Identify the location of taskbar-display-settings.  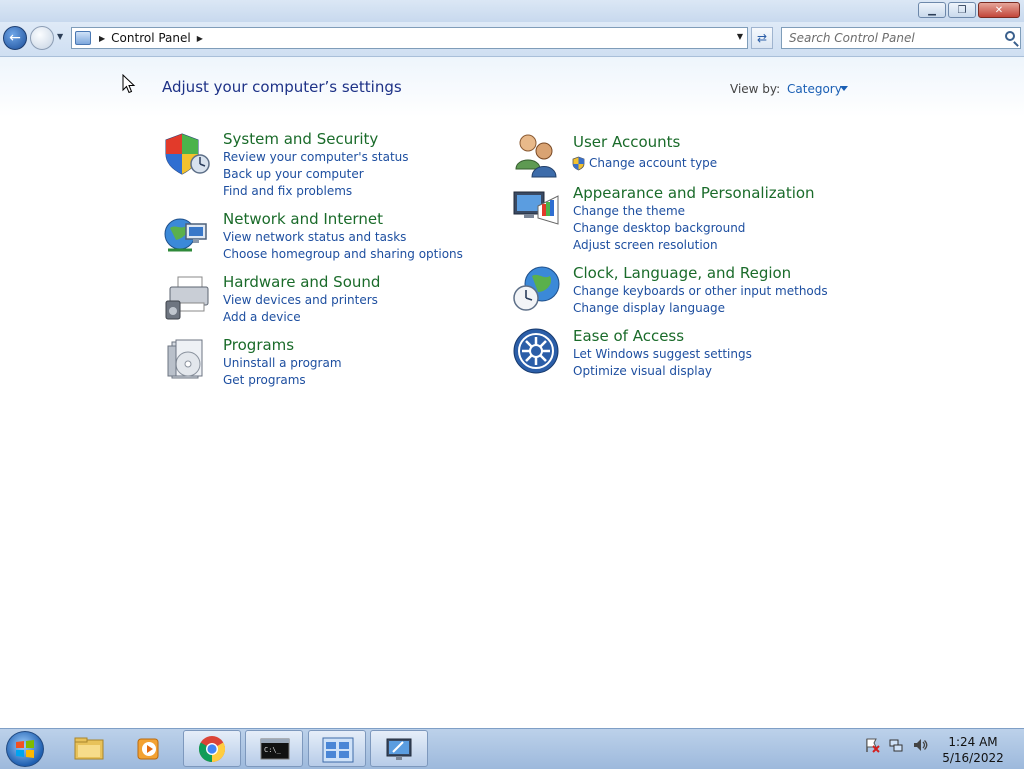
(399, 748).